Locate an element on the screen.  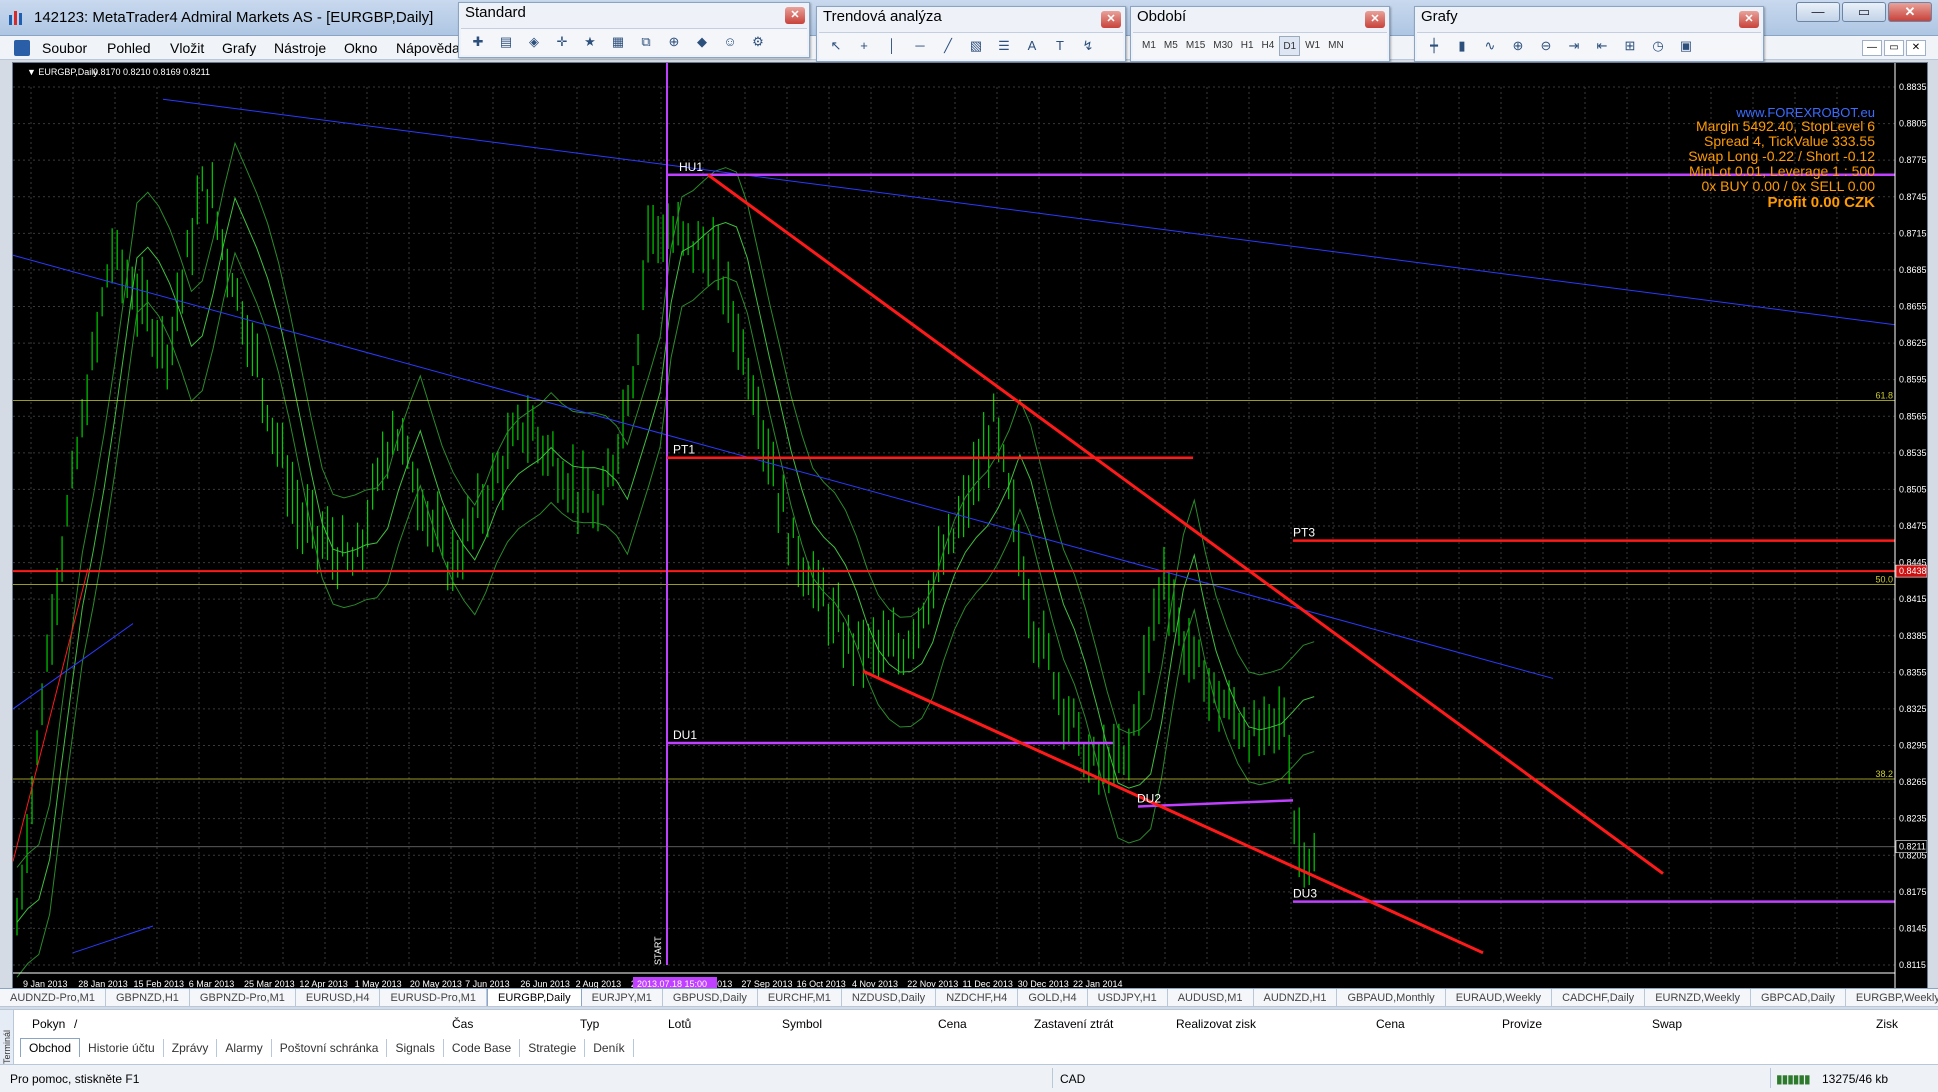
mdi-close-button: ✕ is located at coordinates (1916, 48).